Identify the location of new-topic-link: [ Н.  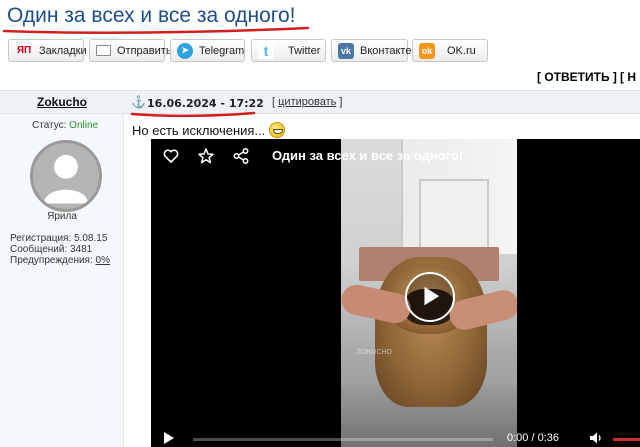
(628, 77).